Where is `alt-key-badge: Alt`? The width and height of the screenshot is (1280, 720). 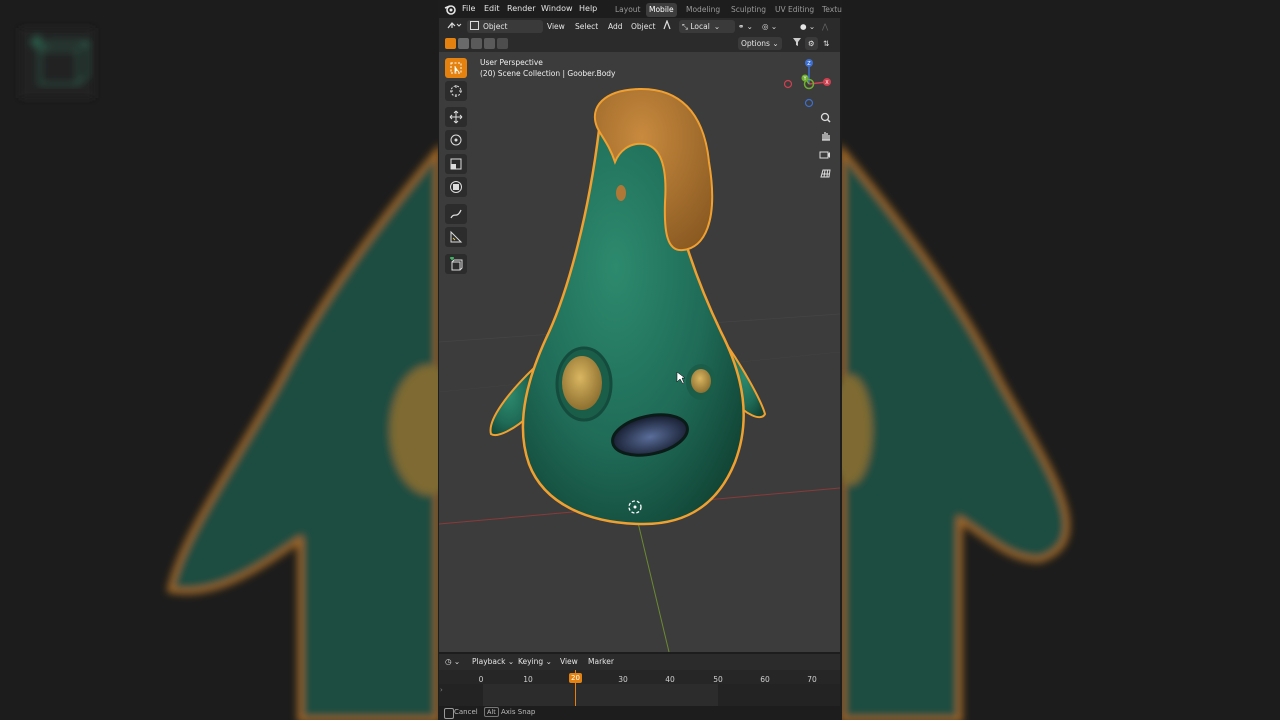
alt-key-badge: Alt is located at coordinates (491, 712).